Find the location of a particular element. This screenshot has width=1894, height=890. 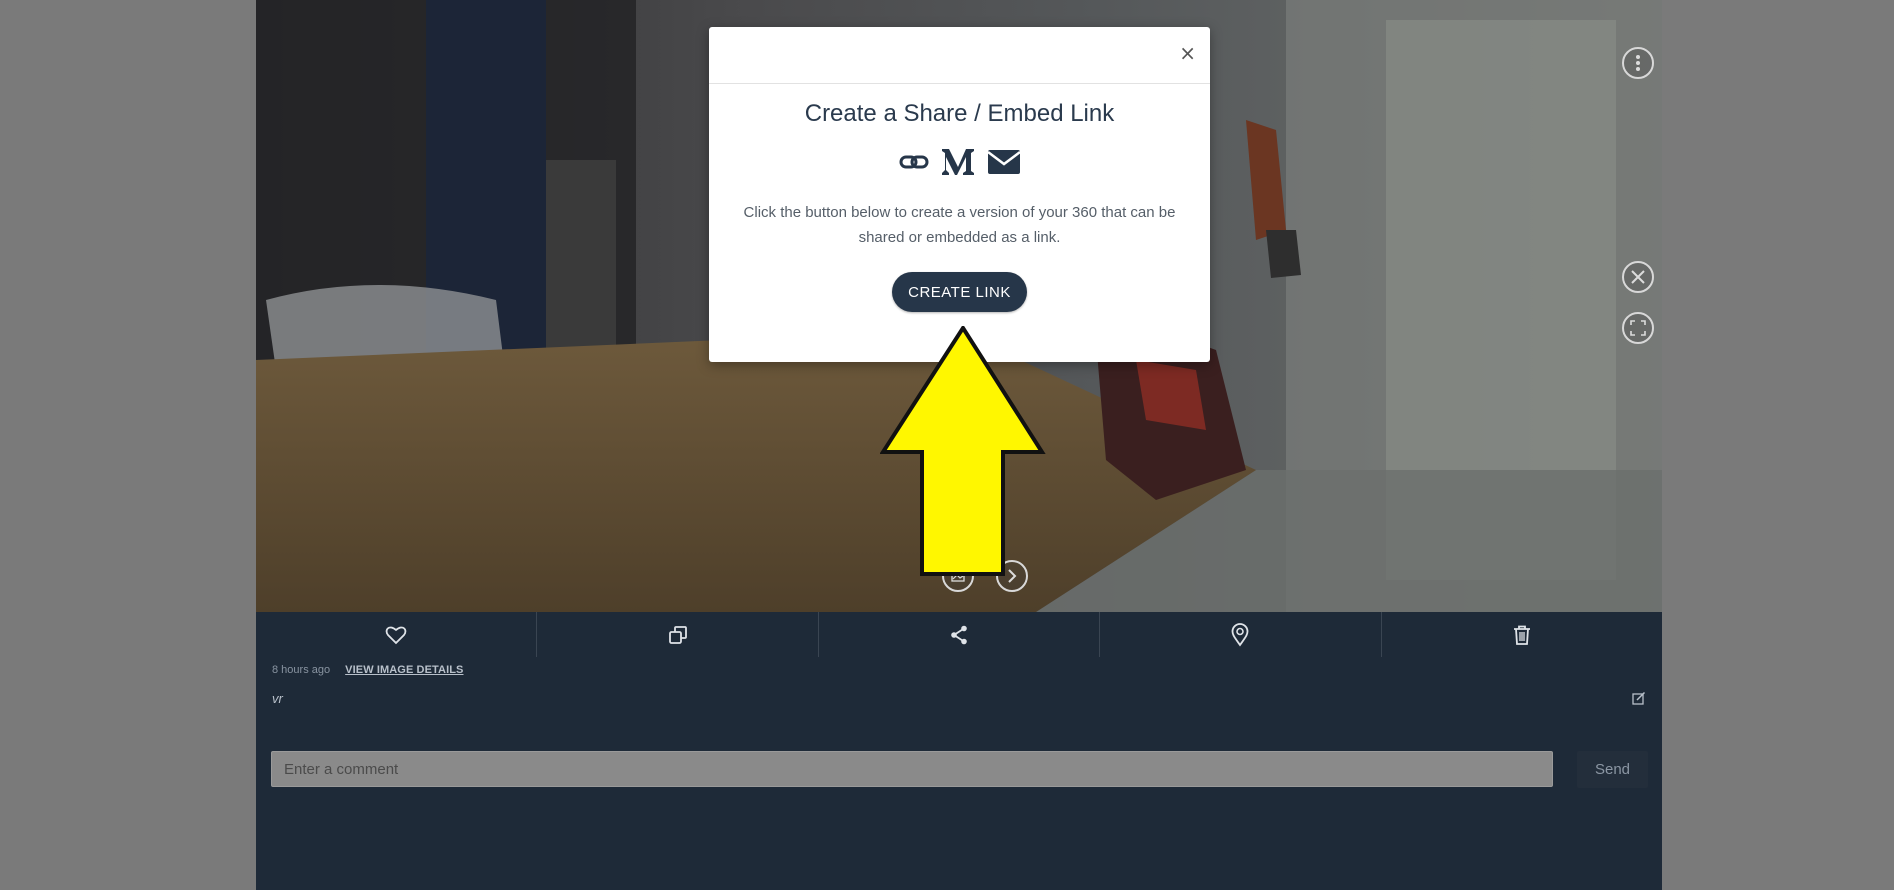

trash-icon is located at coordinates (1521, 635).